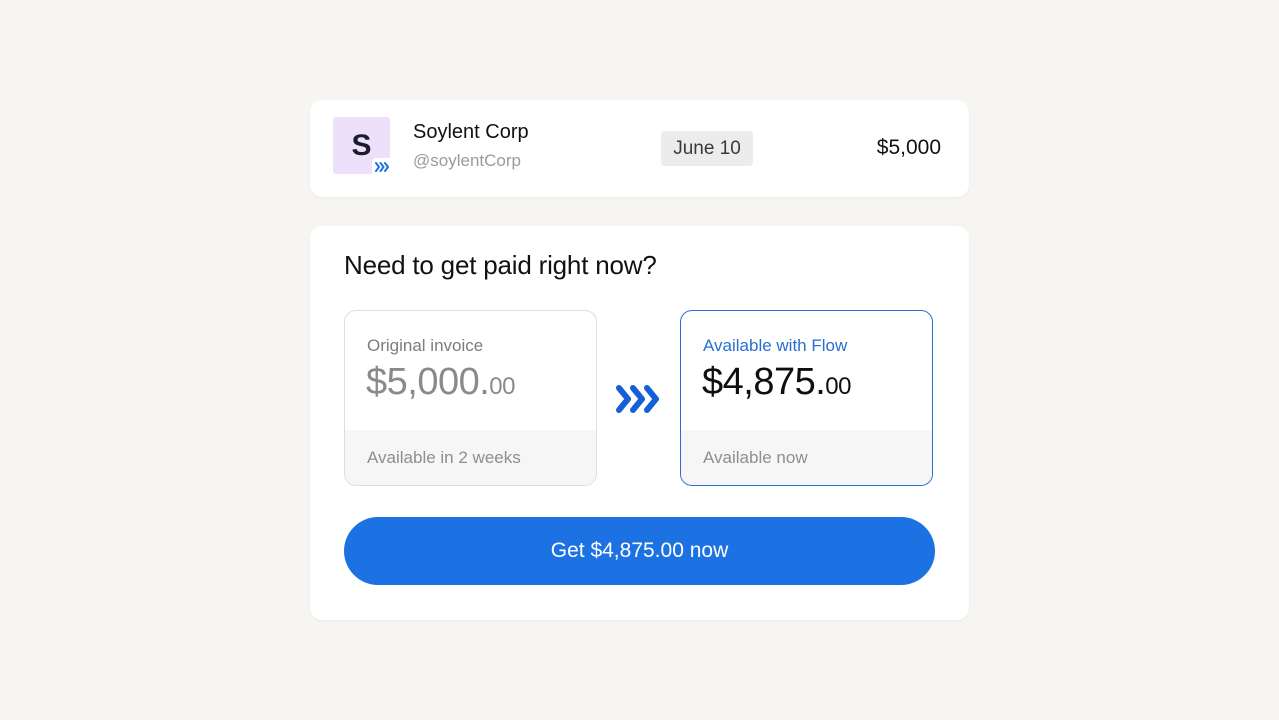  I want to click on offer-heading: Need to get paid right now?, so click(500, 265).